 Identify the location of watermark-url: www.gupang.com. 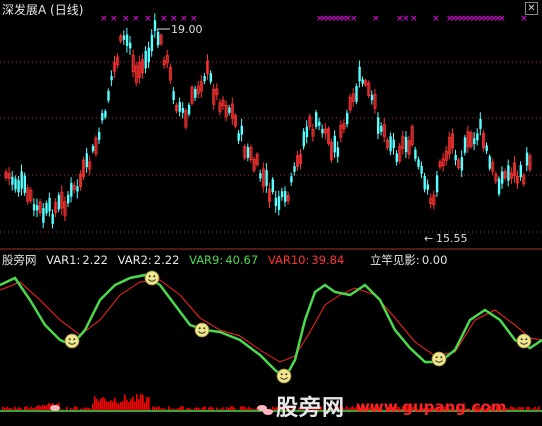
(431, 407).